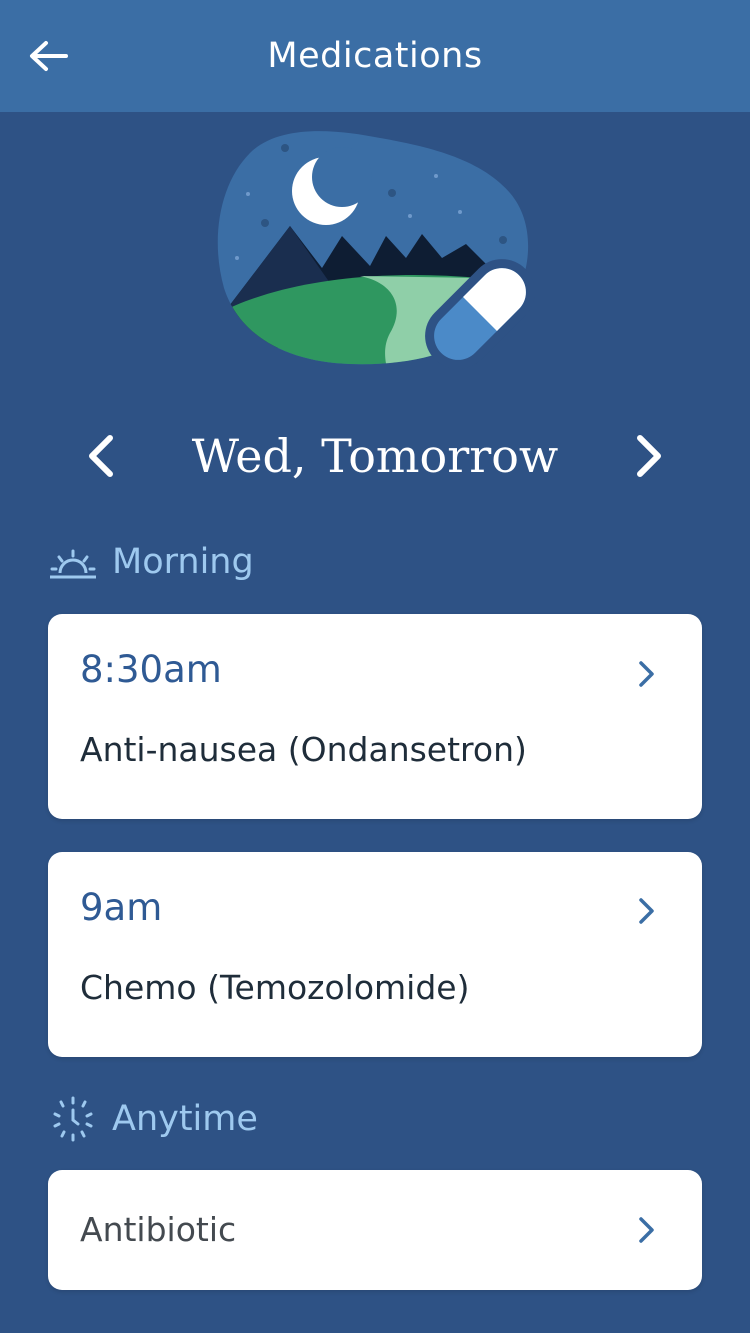  I want to click on medication-time: 8:30am, so click(151, 669).